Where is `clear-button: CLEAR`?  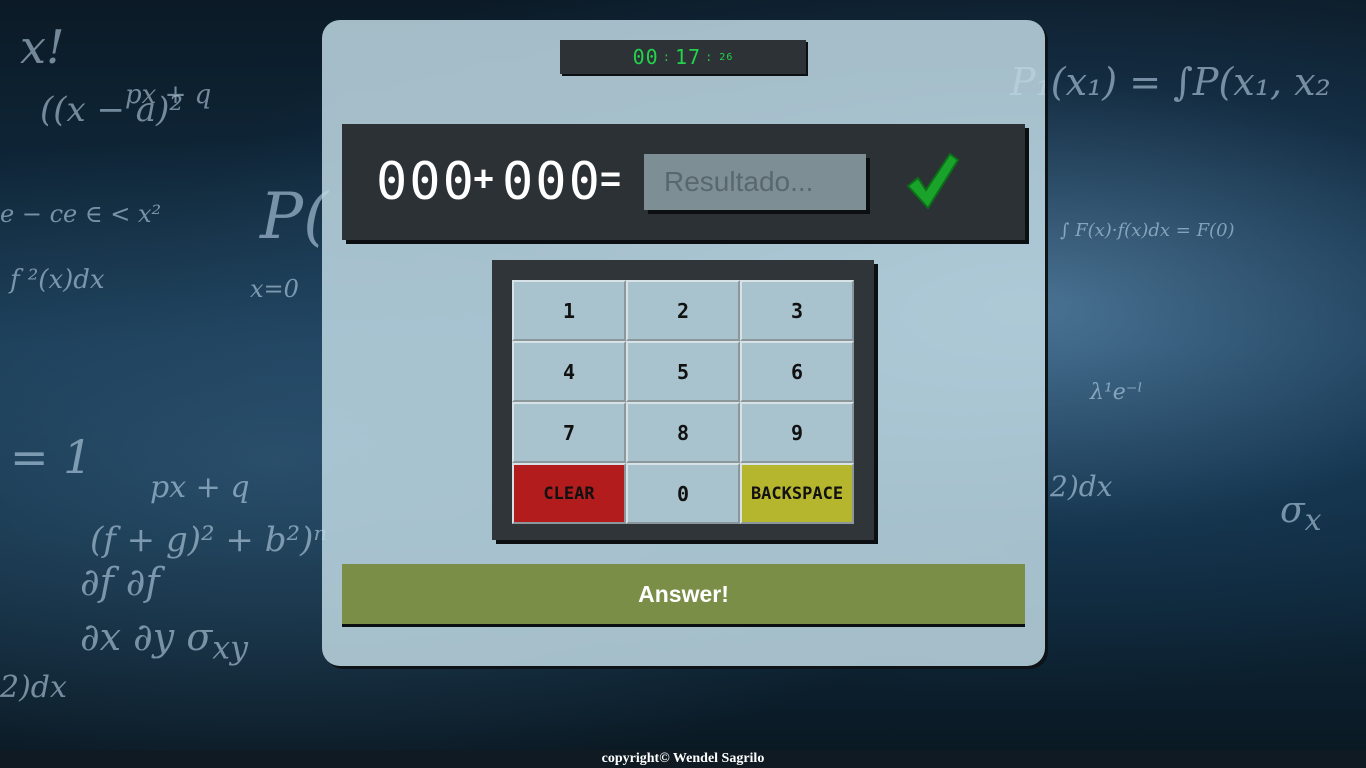
clear-button: CLEAR is located at coordinates (569, 493).